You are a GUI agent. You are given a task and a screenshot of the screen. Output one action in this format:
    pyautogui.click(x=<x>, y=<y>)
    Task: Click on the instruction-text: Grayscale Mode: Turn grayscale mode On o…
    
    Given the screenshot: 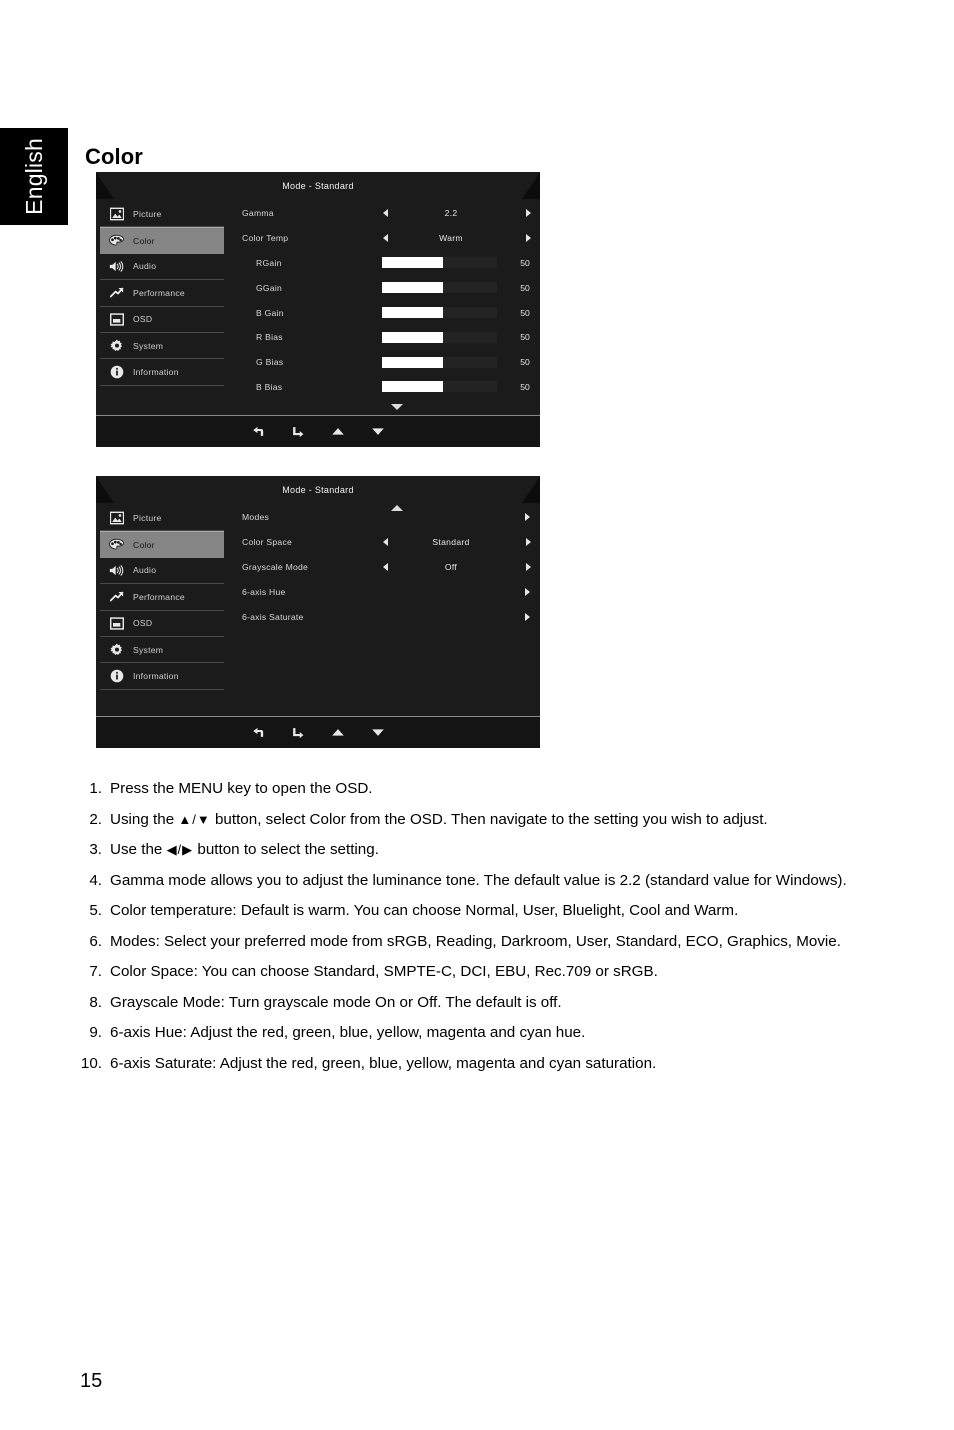 What is the action you would take?
    pyautogui.click(x=336, y=1002)
    